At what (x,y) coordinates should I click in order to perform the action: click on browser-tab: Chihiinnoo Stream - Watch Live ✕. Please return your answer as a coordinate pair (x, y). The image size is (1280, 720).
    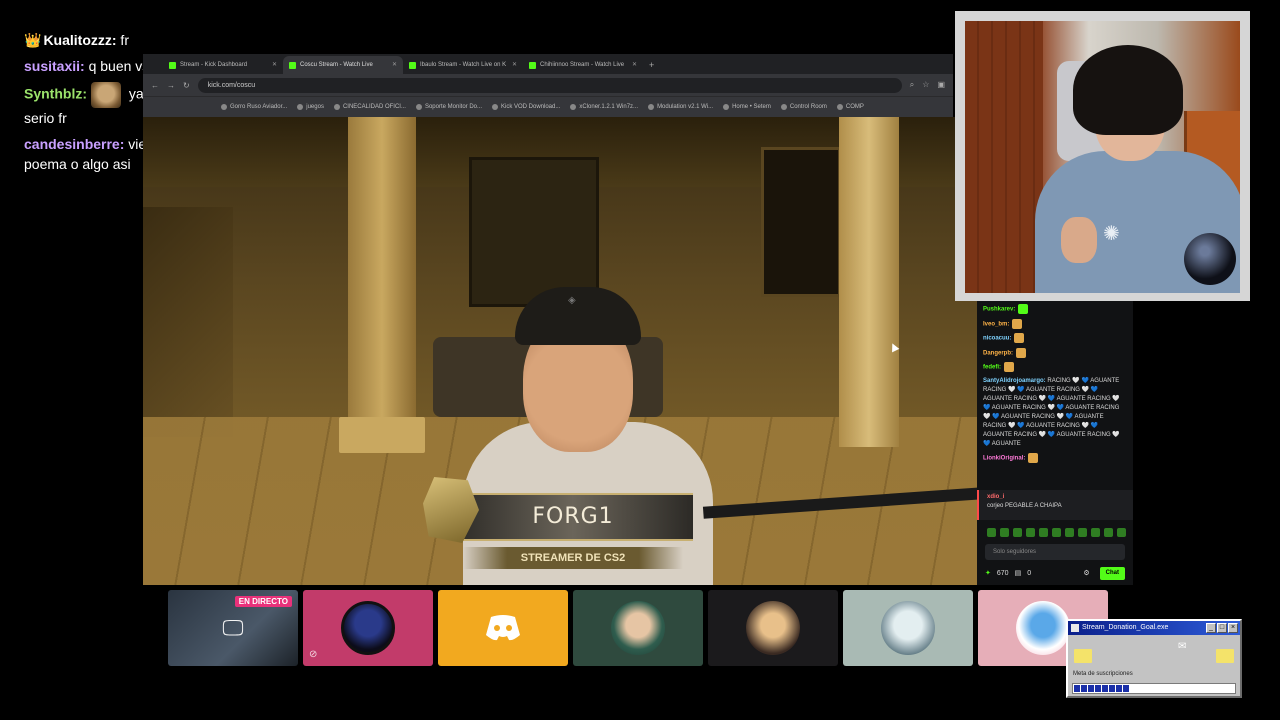
    Looking at the image, I should click on (583, 65).